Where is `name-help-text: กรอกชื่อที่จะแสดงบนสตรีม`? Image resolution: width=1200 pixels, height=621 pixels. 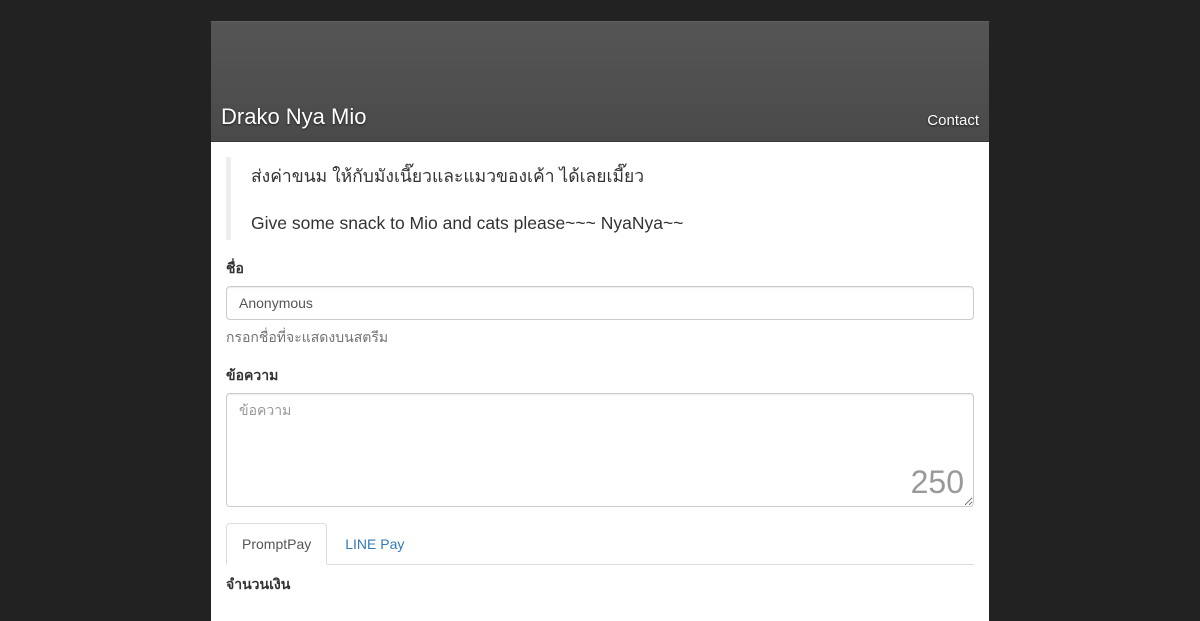 name-help-text: กรอกชื่อที่จะแสดงบนสตรีม is located at coordinates (307, 336).